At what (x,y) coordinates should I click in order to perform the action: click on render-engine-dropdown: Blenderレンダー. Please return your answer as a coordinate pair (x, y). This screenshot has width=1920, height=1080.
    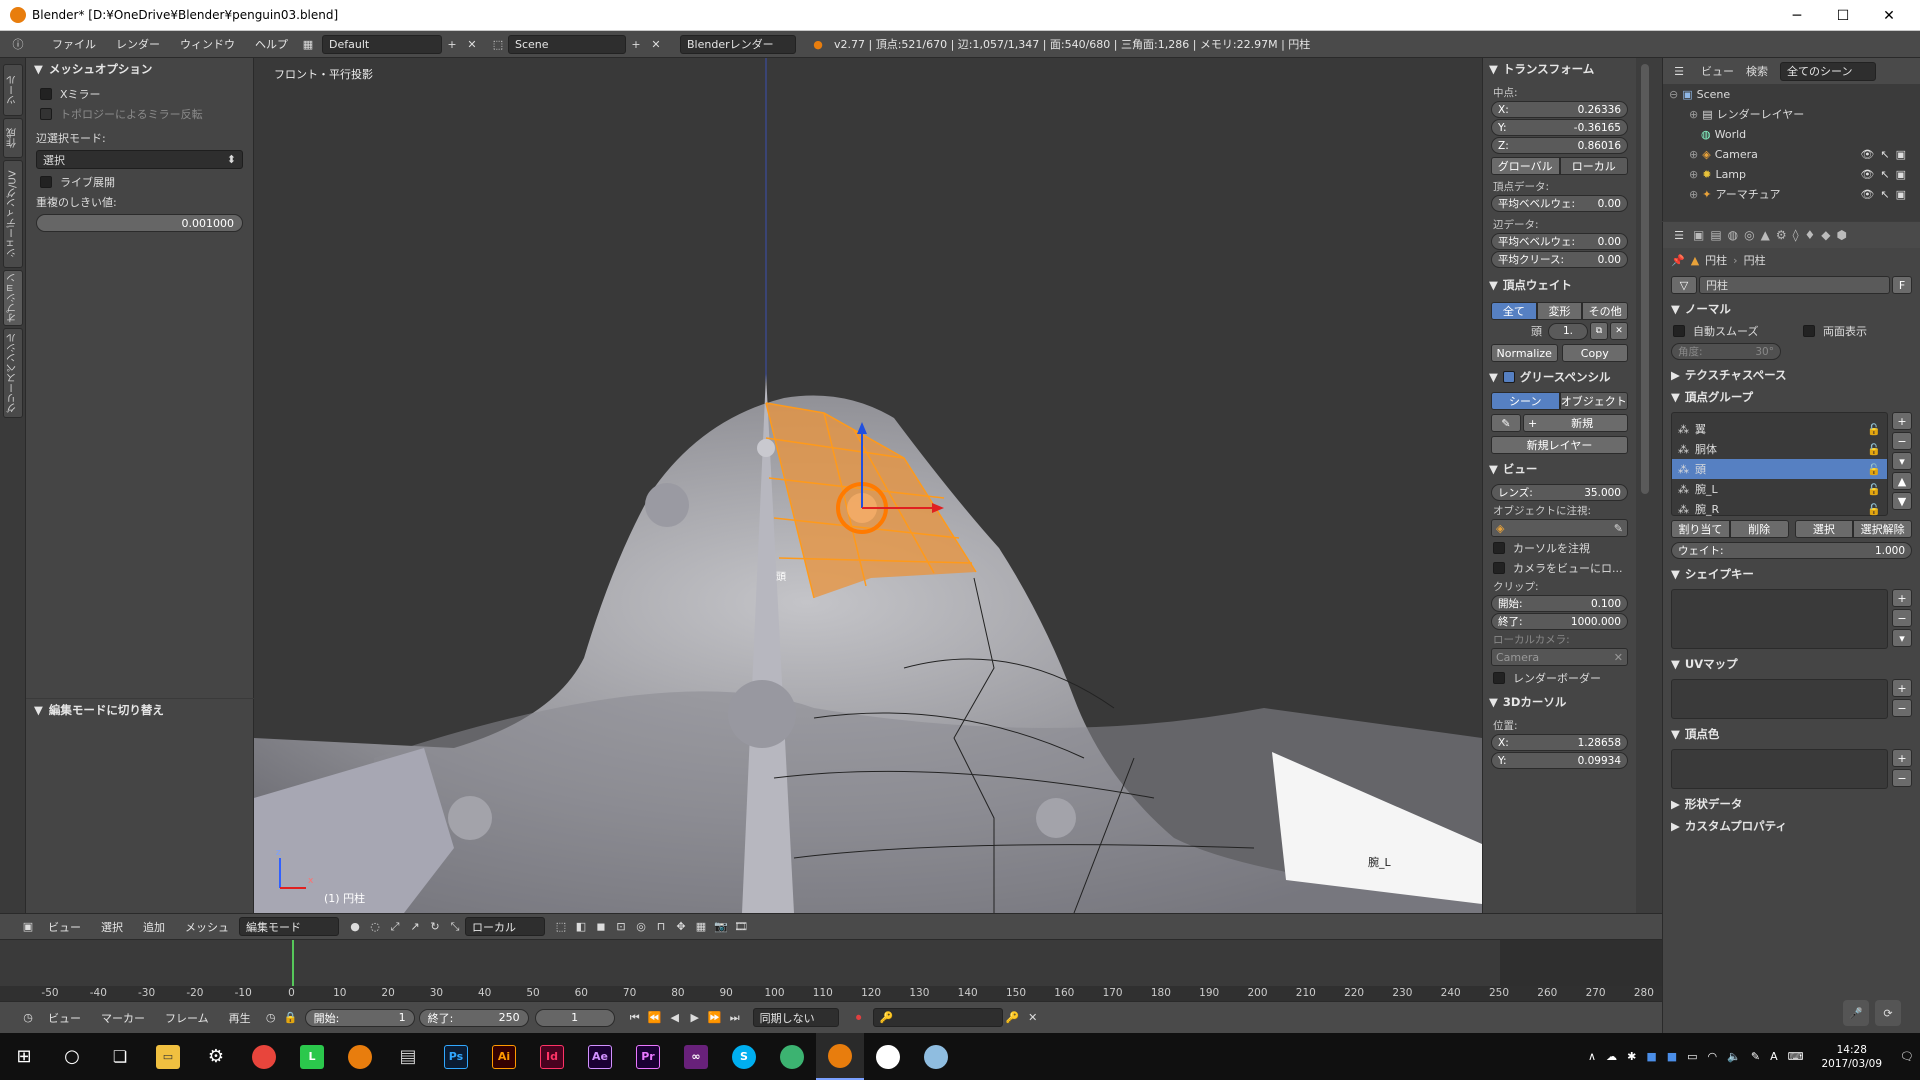
    Looking at the image, I should click on (738, 44).